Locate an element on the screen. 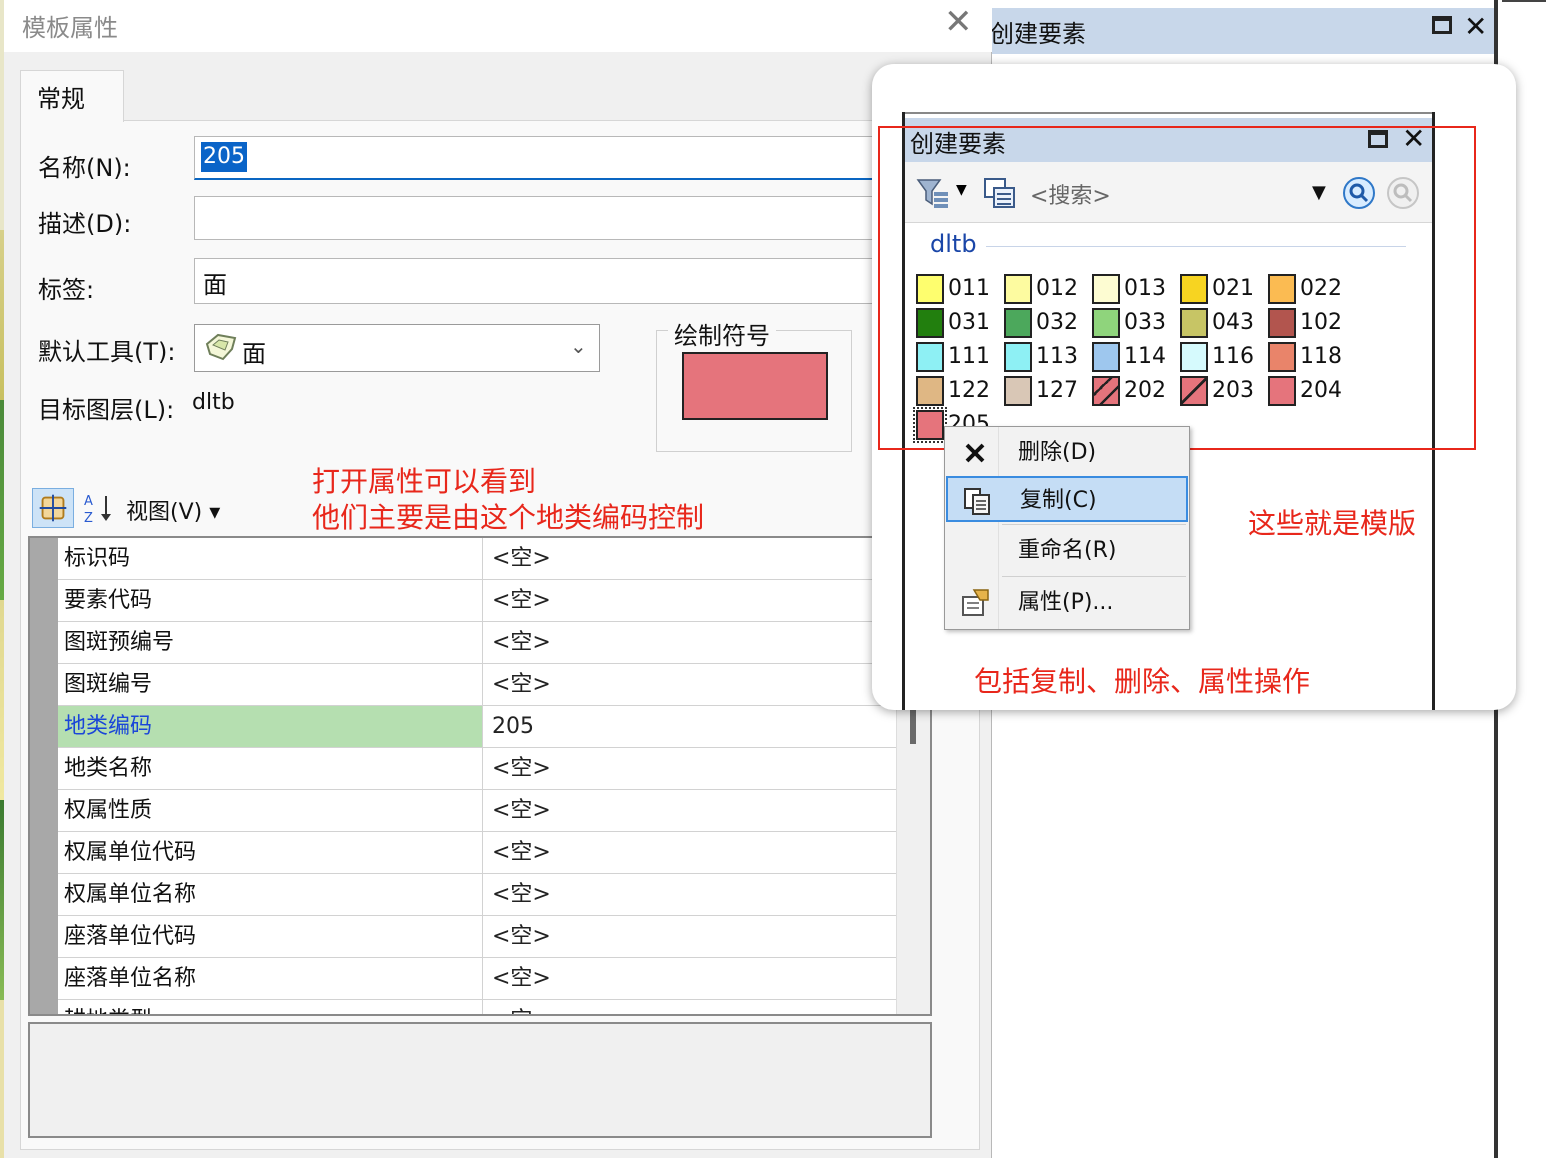 The height and width of the screenshot is (1158, 1546). property-row: 图斑编号 <空> is located at coordinates (477, 685).